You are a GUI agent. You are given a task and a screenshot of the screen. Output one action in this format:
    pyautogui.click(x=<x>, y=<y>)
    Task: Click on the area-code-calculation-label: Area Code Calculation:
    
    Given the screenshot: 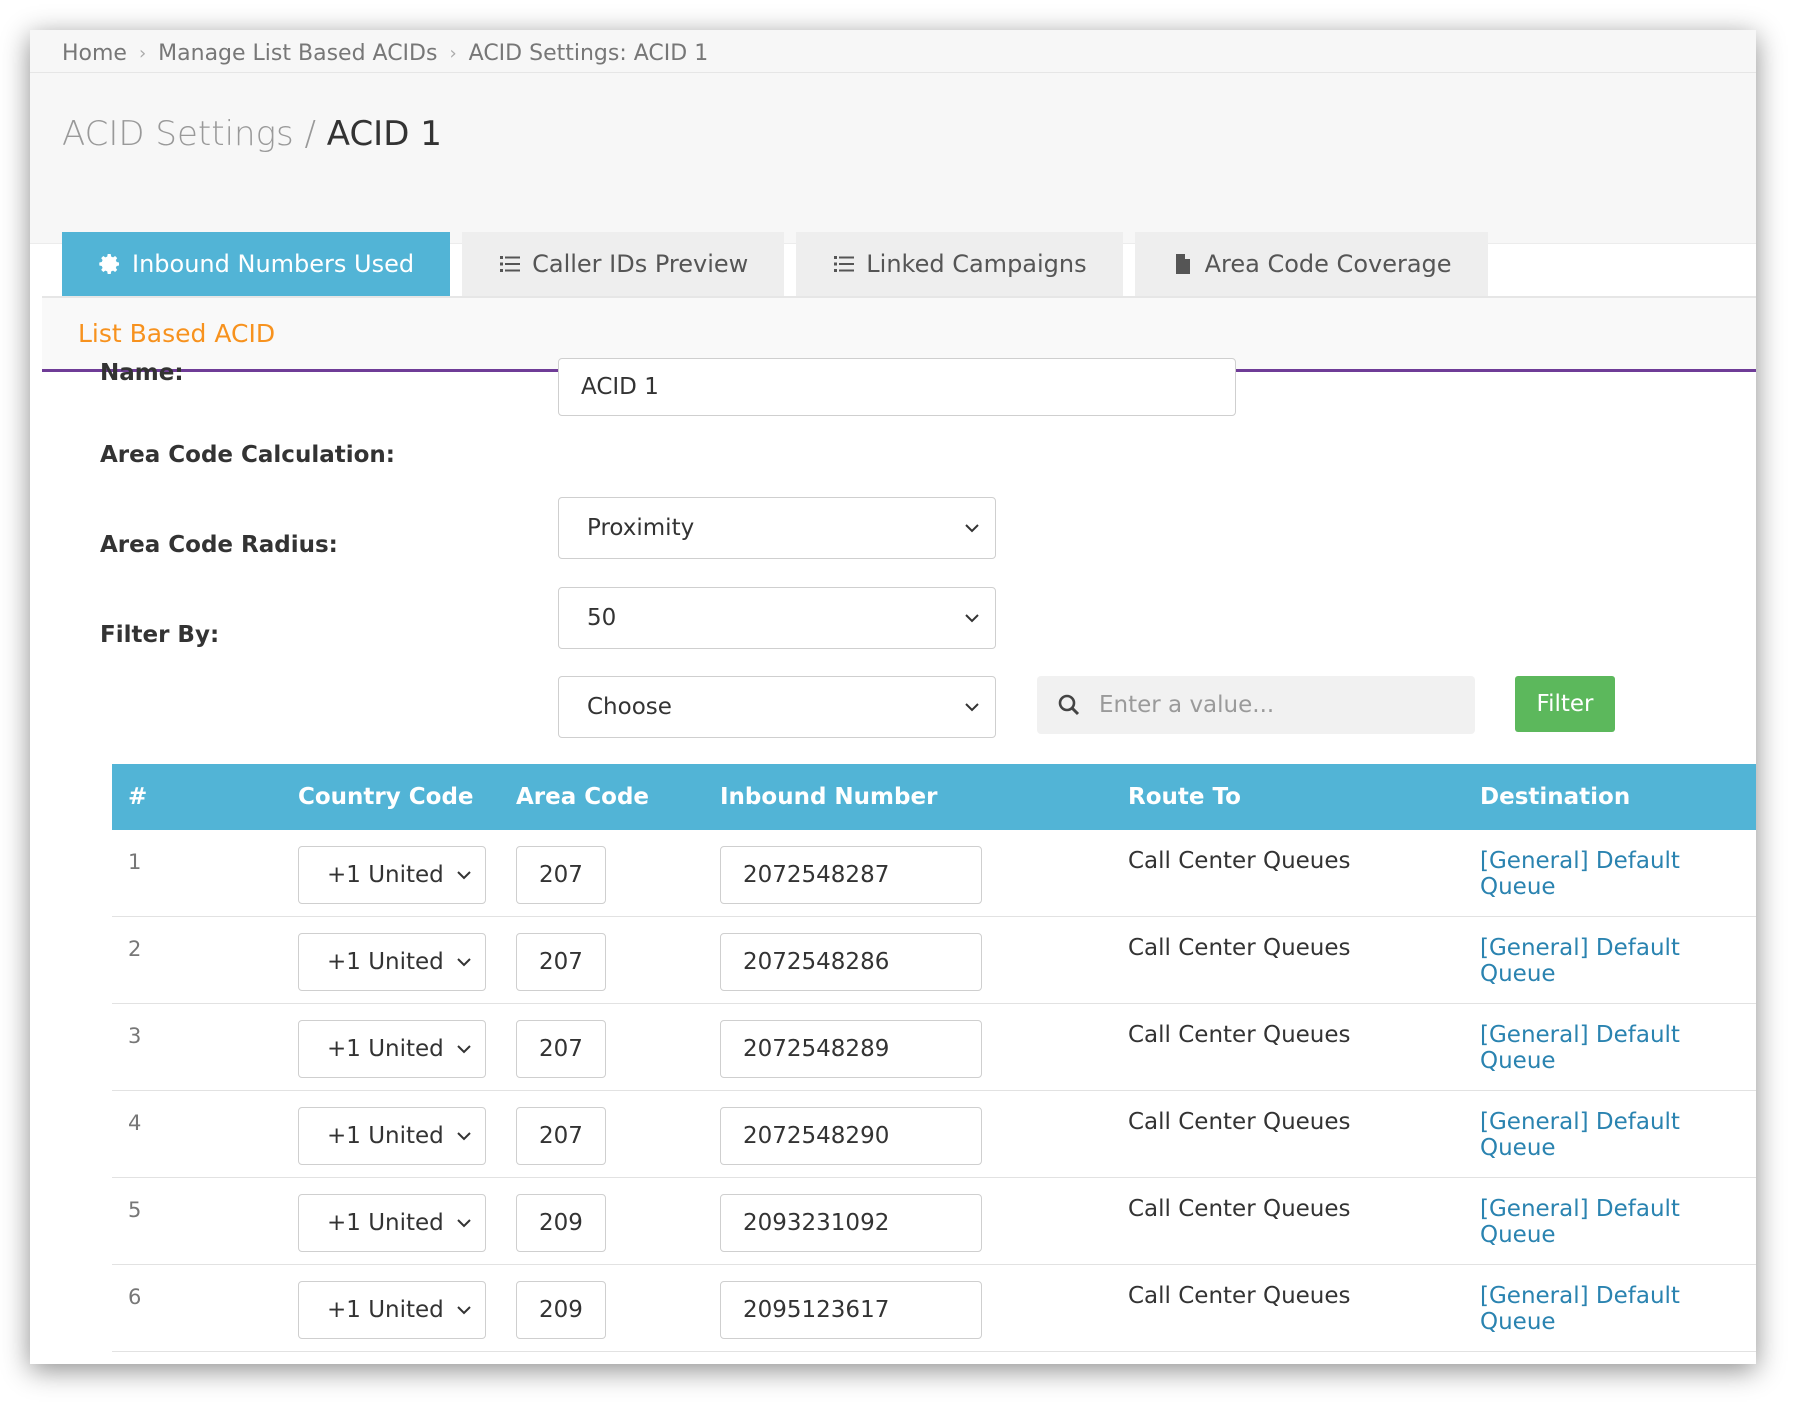 What is the action you would take?
    pyautogui.click(x=247, y=455)
    